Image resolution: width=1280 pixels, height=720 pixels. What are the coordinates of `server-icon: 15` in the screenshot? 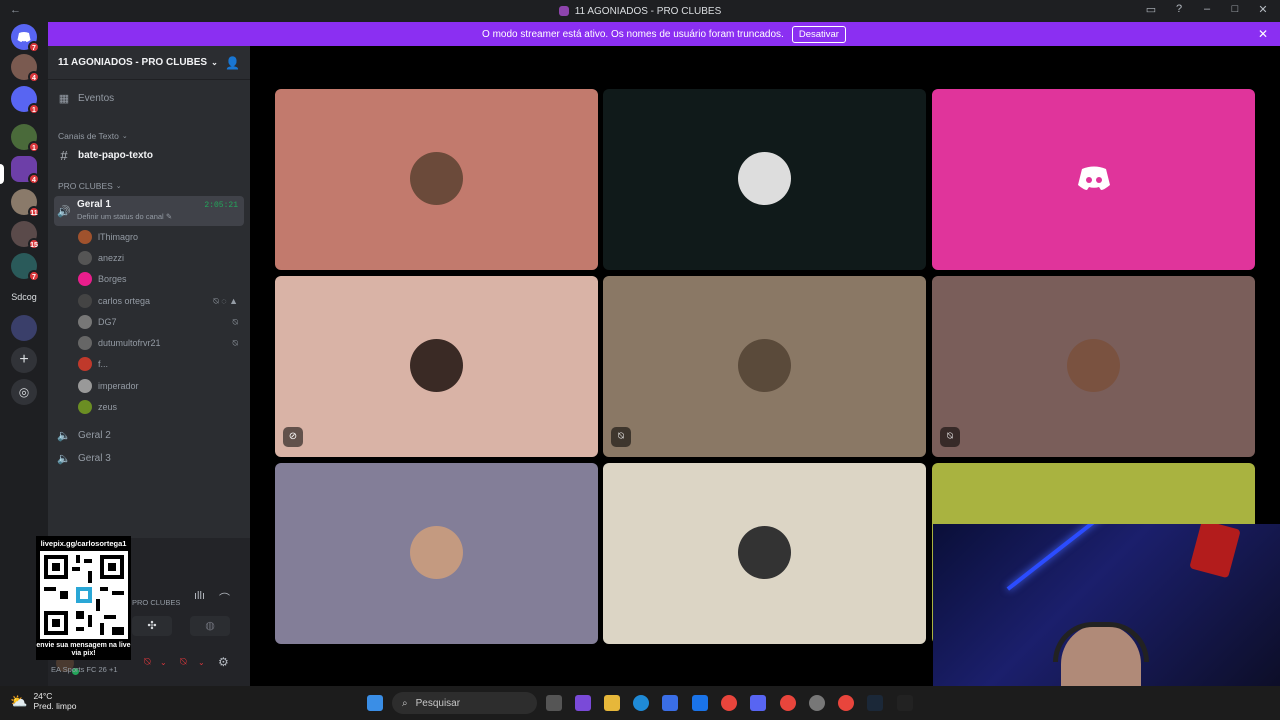 It's located at (25, 235).